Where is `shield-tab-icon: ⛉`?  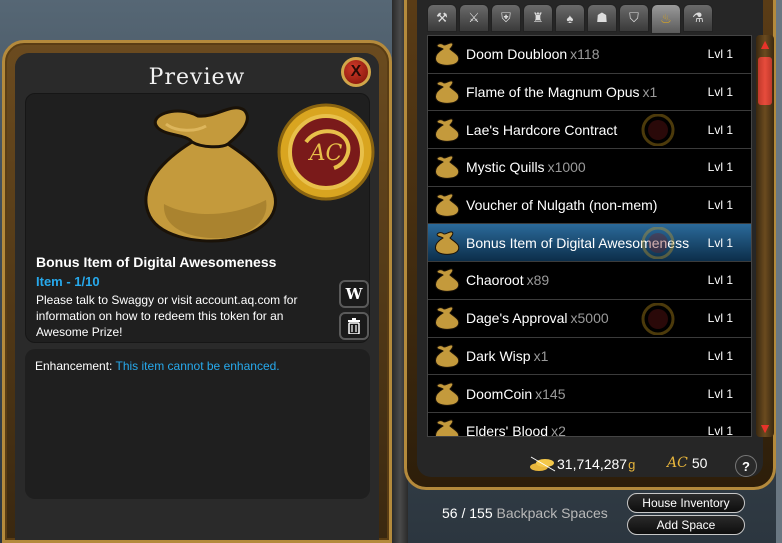 shield-tab-icon: ⛉ is located at coordinates (634, 17).